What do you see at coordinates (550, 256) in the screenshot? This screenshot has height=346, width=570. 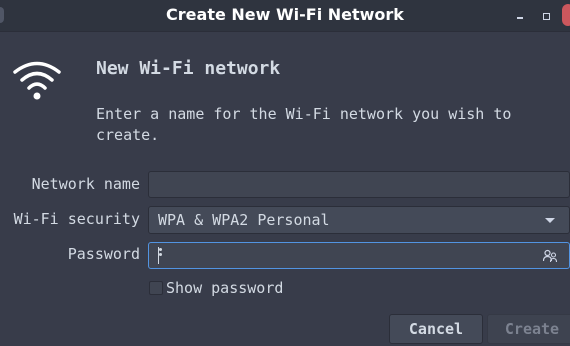 I see `keys-icon` at bounding box center [550, 256].